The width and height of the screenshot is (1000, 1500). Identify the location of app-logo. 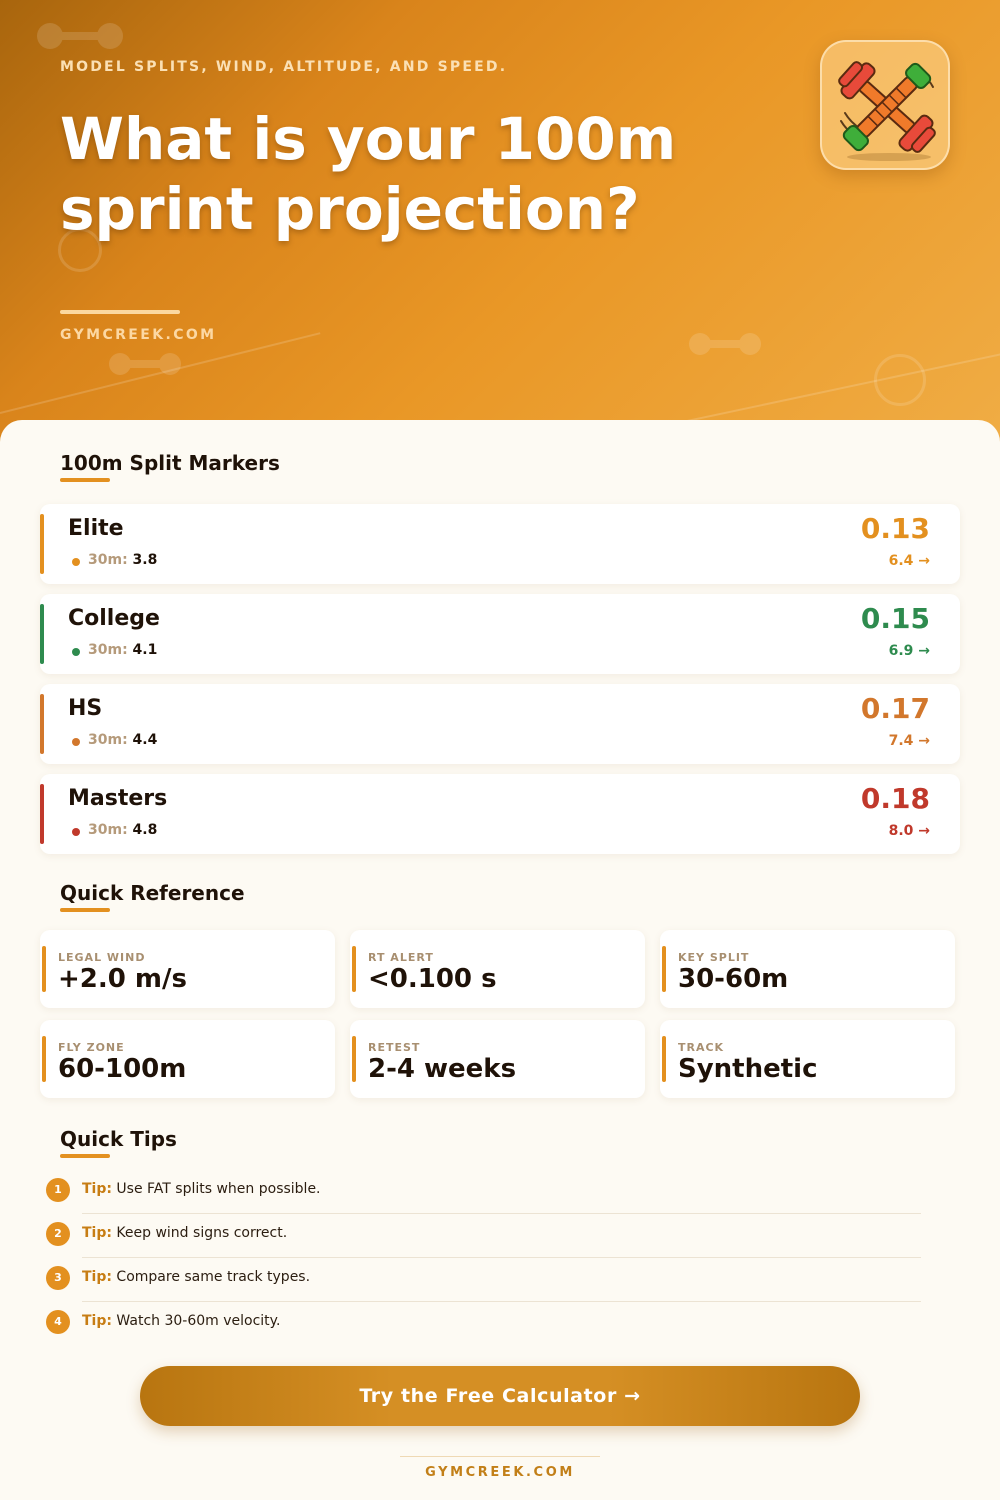
(885, 105).